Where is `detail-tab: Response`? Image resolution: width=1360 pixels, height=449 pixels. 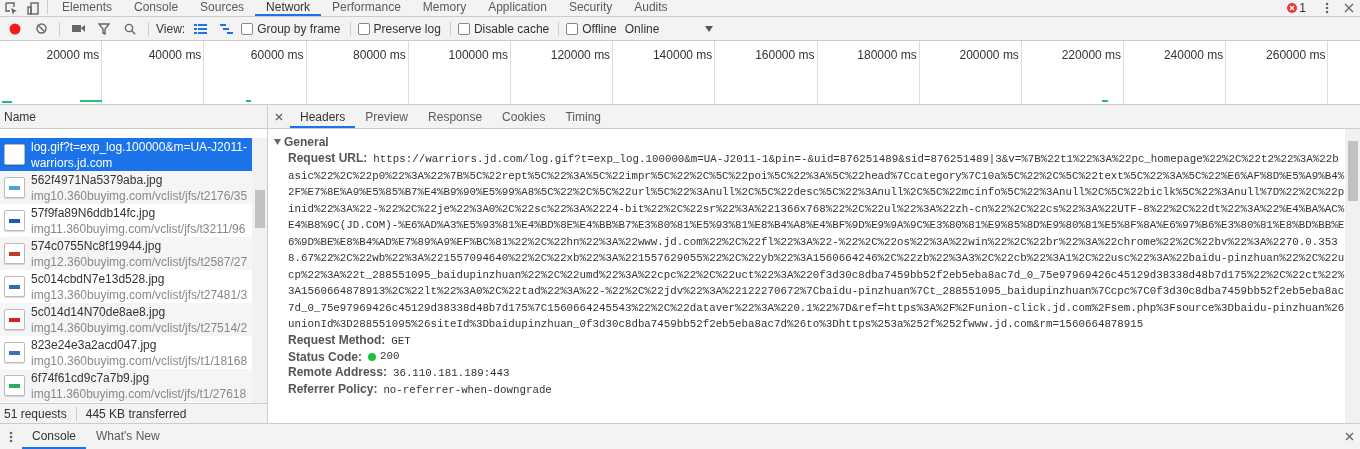 detail-tab: Response is located at coordinates (455, 116).